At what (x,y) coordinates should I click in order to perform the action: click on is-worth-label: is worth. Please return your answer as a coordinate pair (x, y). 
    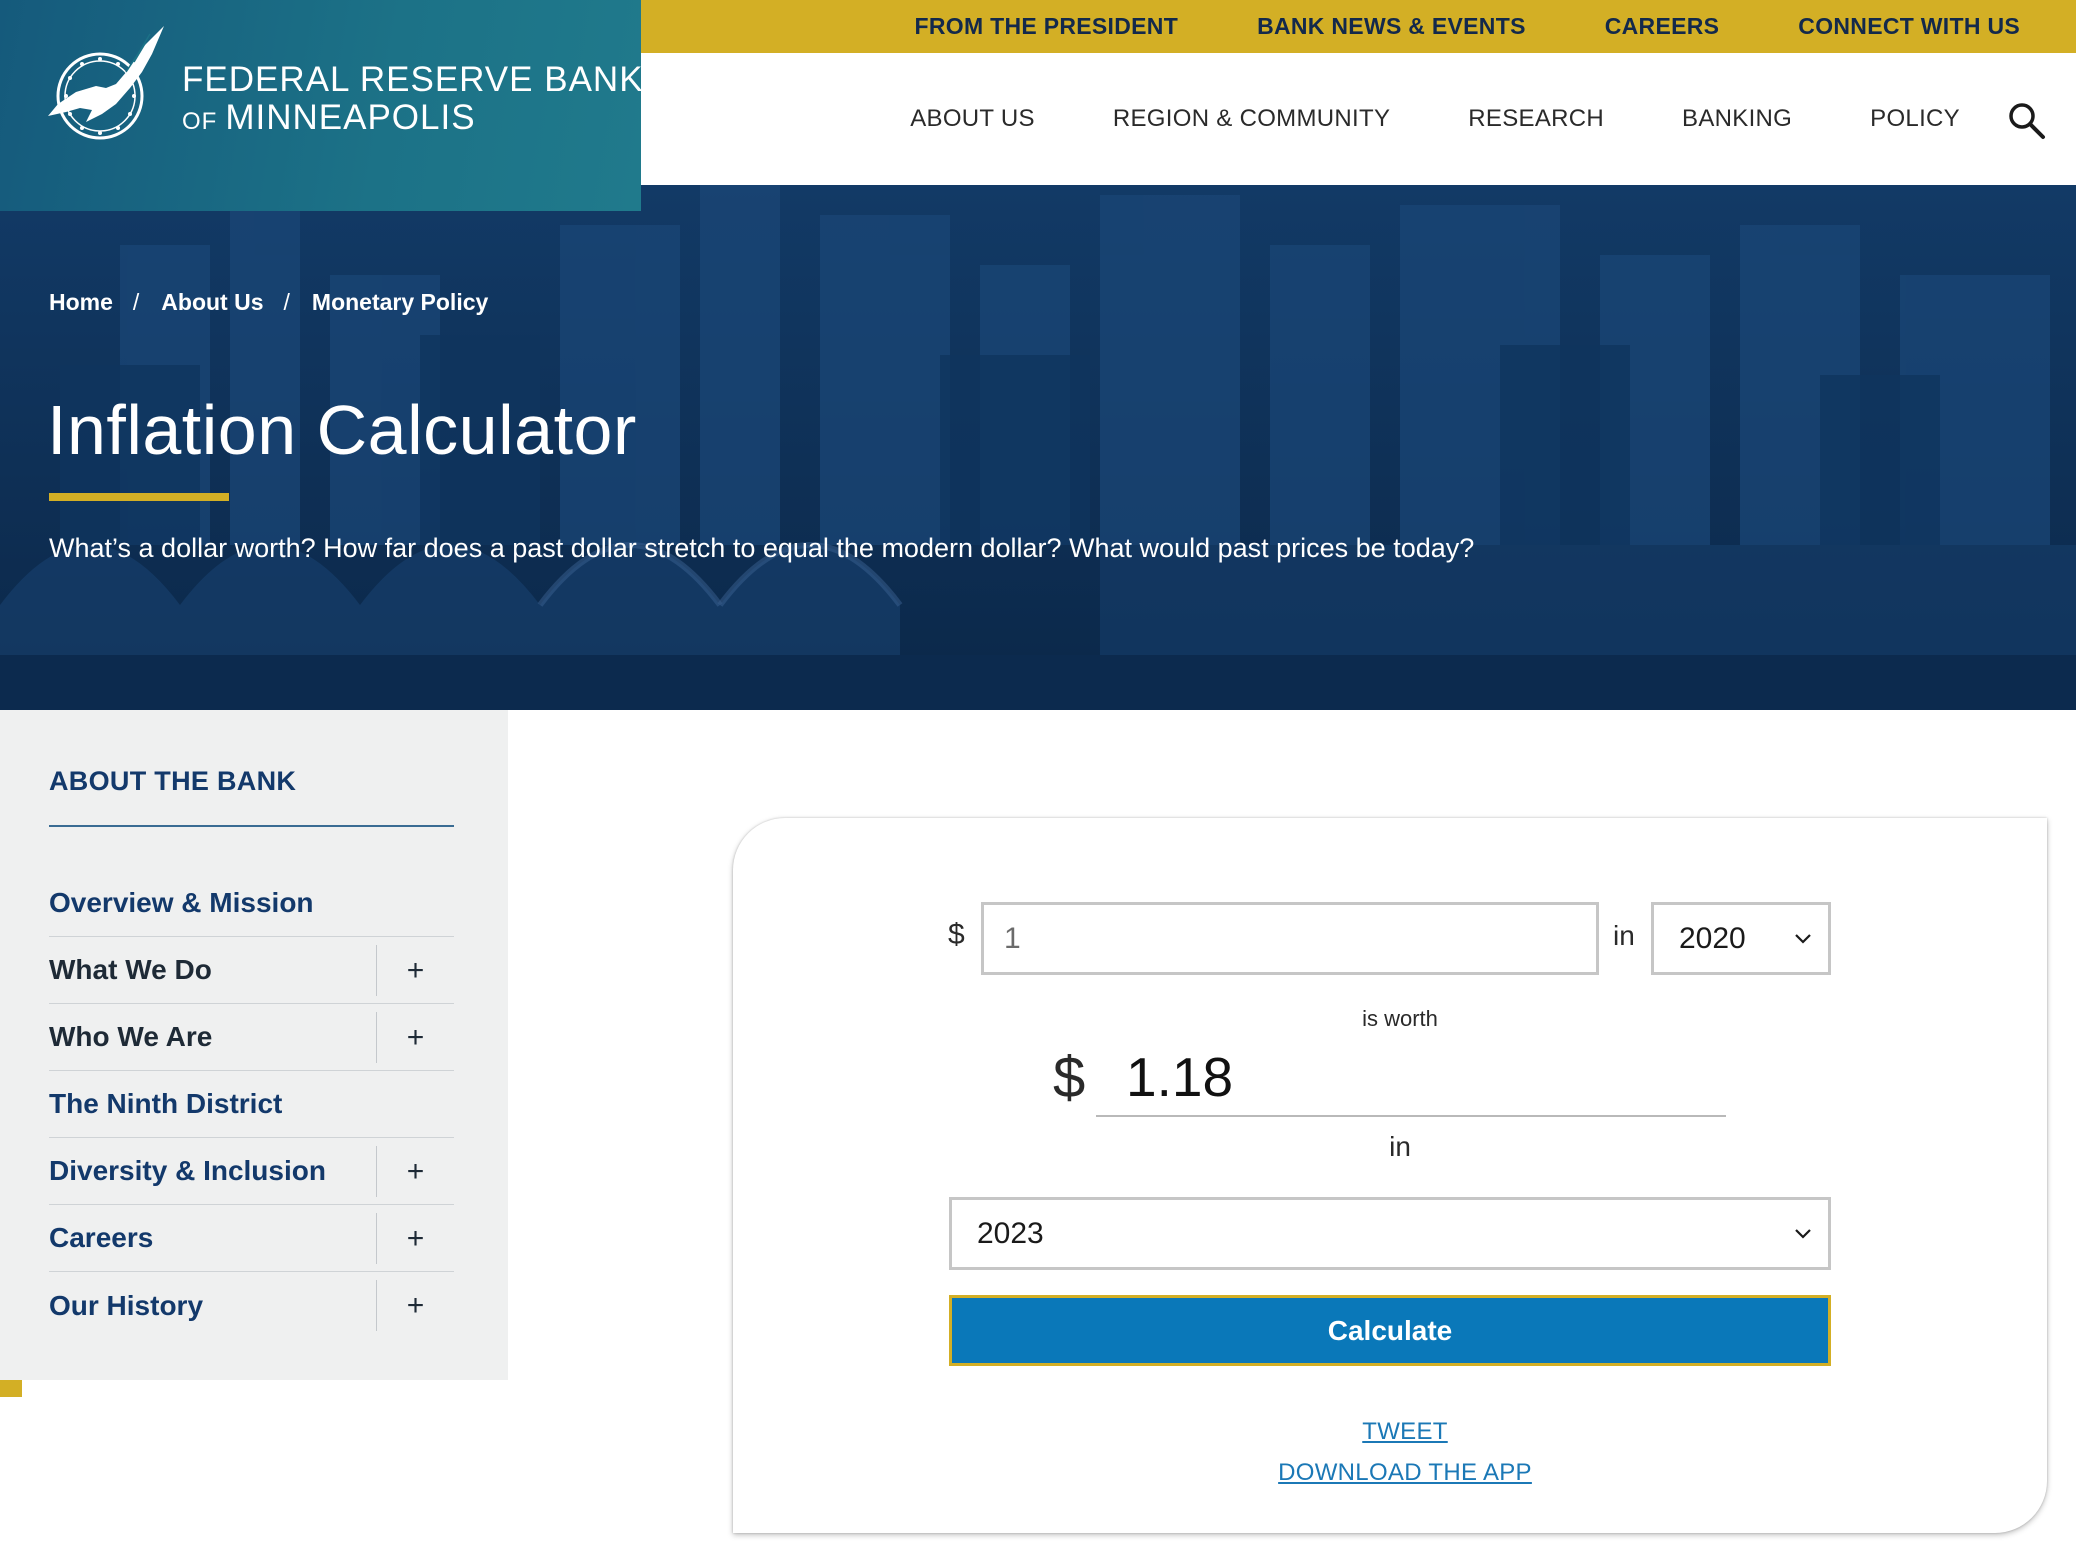
    Looking at the image, I should click on (1400, 1018).